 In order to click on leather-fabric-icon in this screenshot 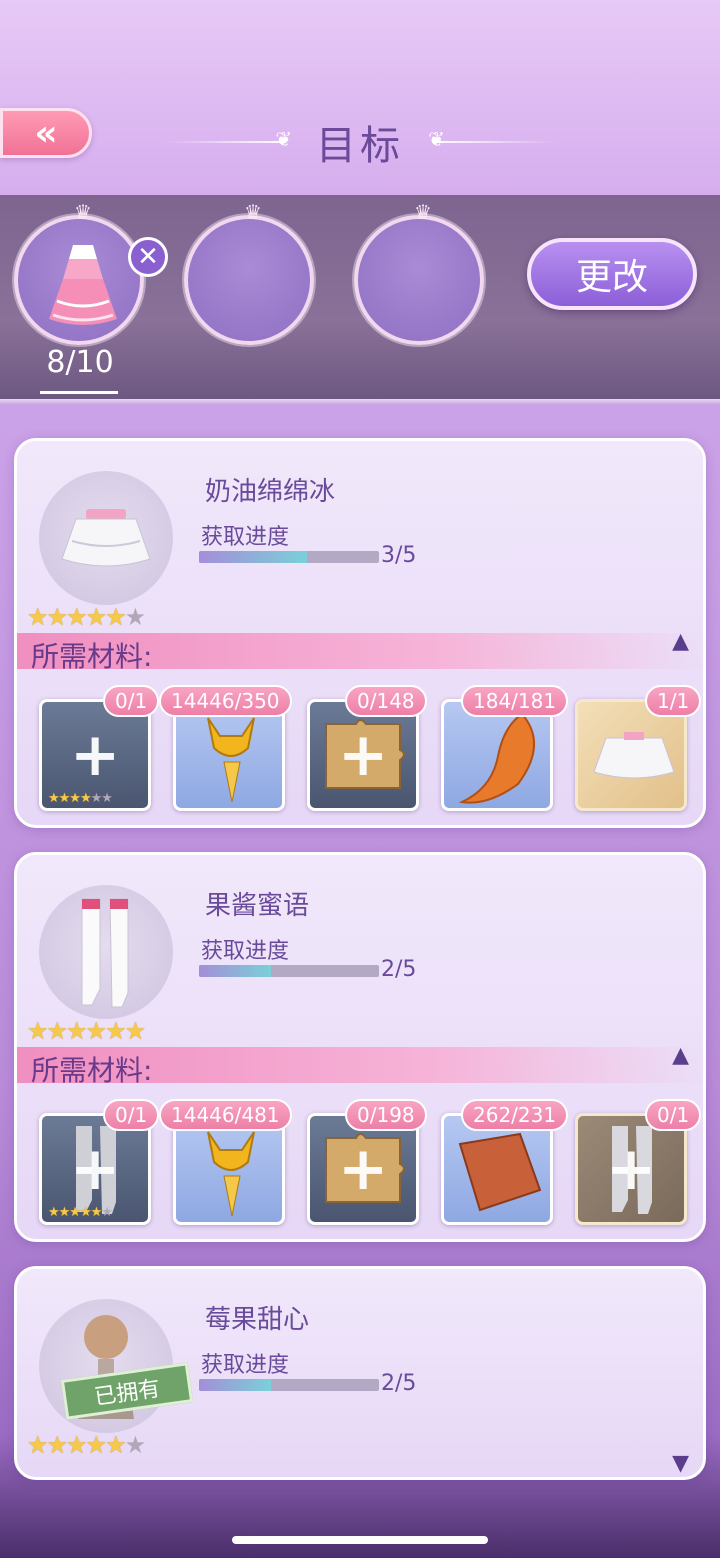, I will do `click(500, 1172)`.